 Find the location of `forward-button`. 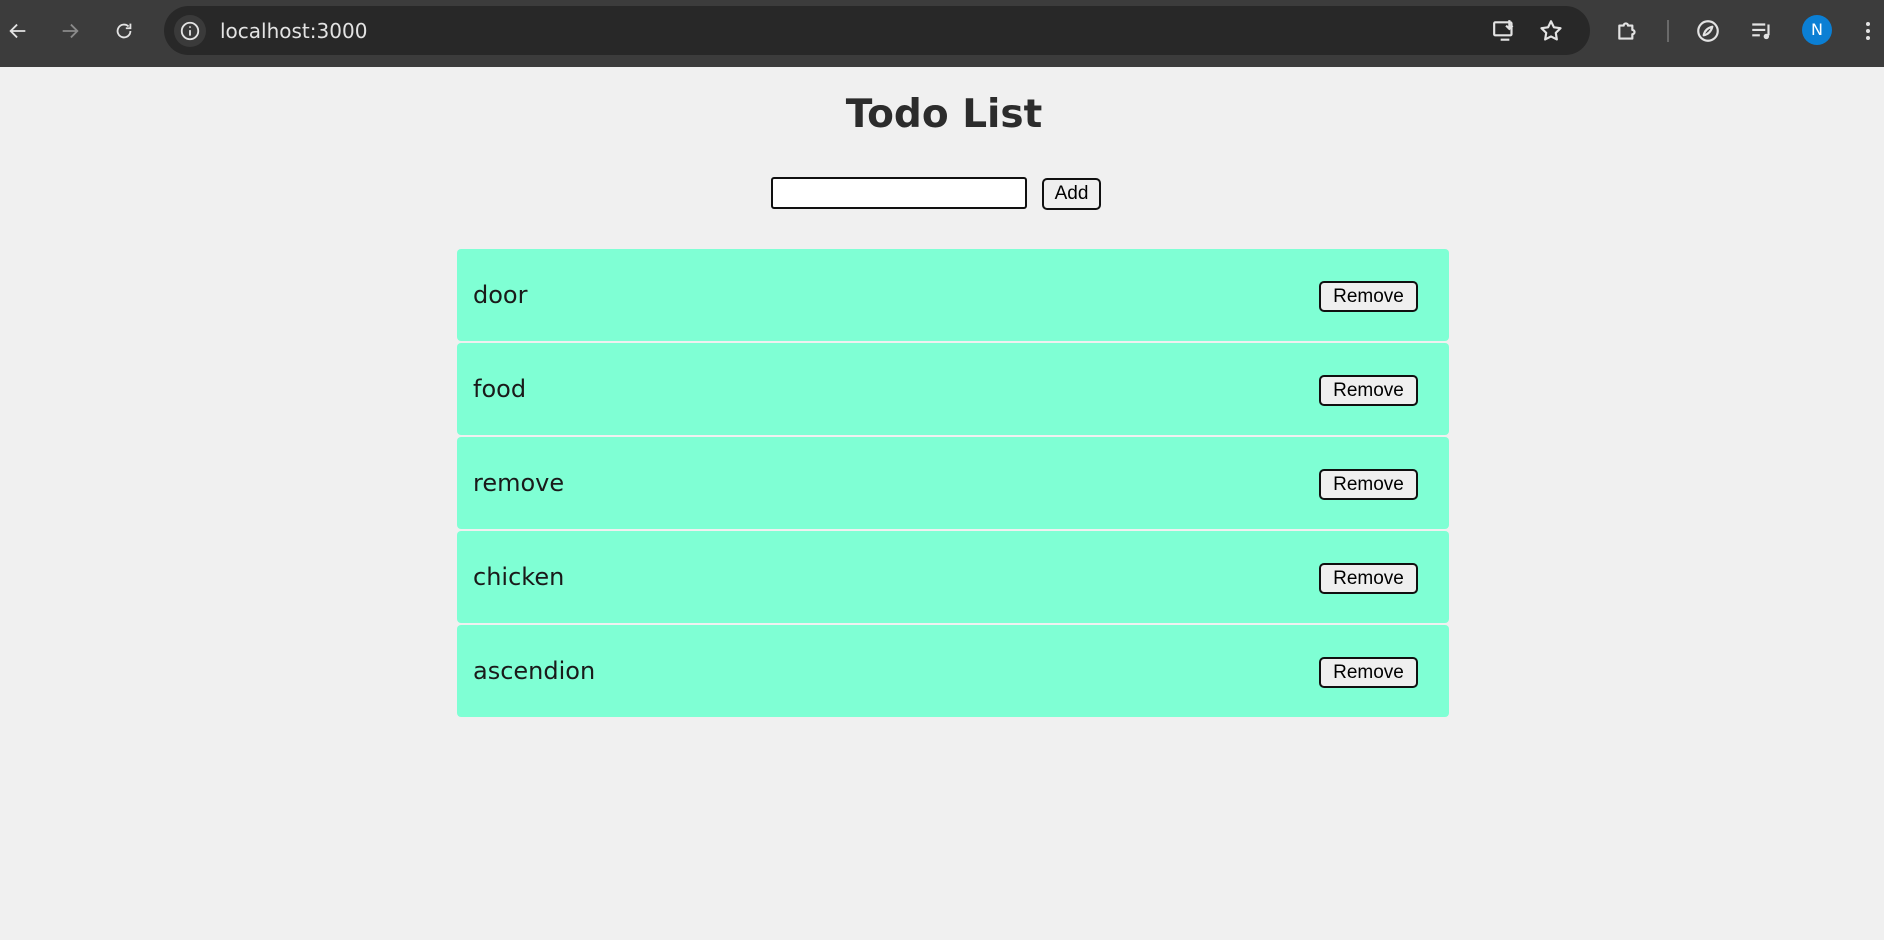

forward-button is located at coordinates (70, 31).